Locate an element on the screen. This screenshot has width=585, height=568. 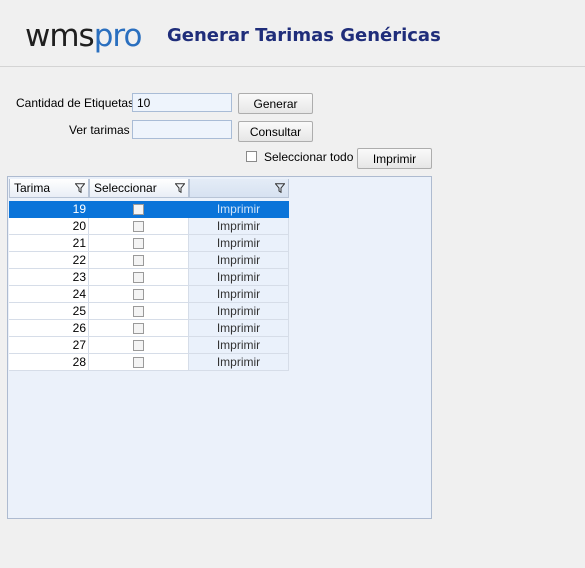
column-header-tarima: Tarima is located at coordinates (49, 188).